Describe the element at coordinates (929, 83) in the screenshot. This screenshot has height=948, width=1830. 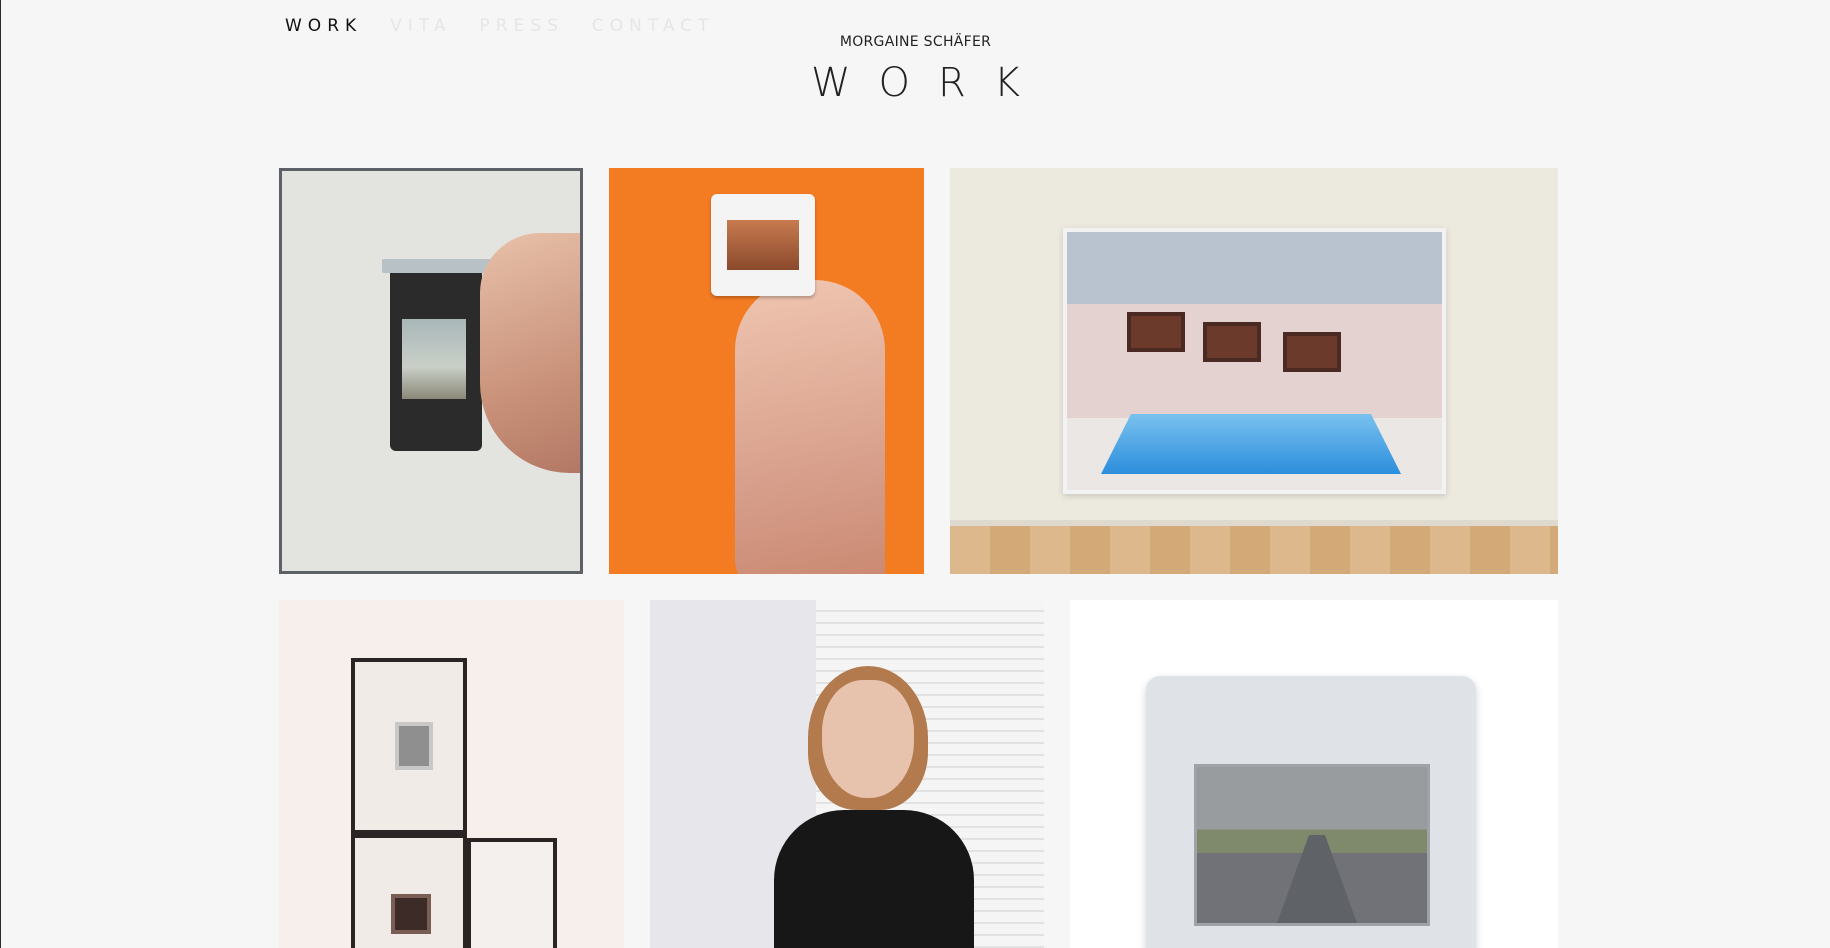
I see `page-title: WORK` at that location.